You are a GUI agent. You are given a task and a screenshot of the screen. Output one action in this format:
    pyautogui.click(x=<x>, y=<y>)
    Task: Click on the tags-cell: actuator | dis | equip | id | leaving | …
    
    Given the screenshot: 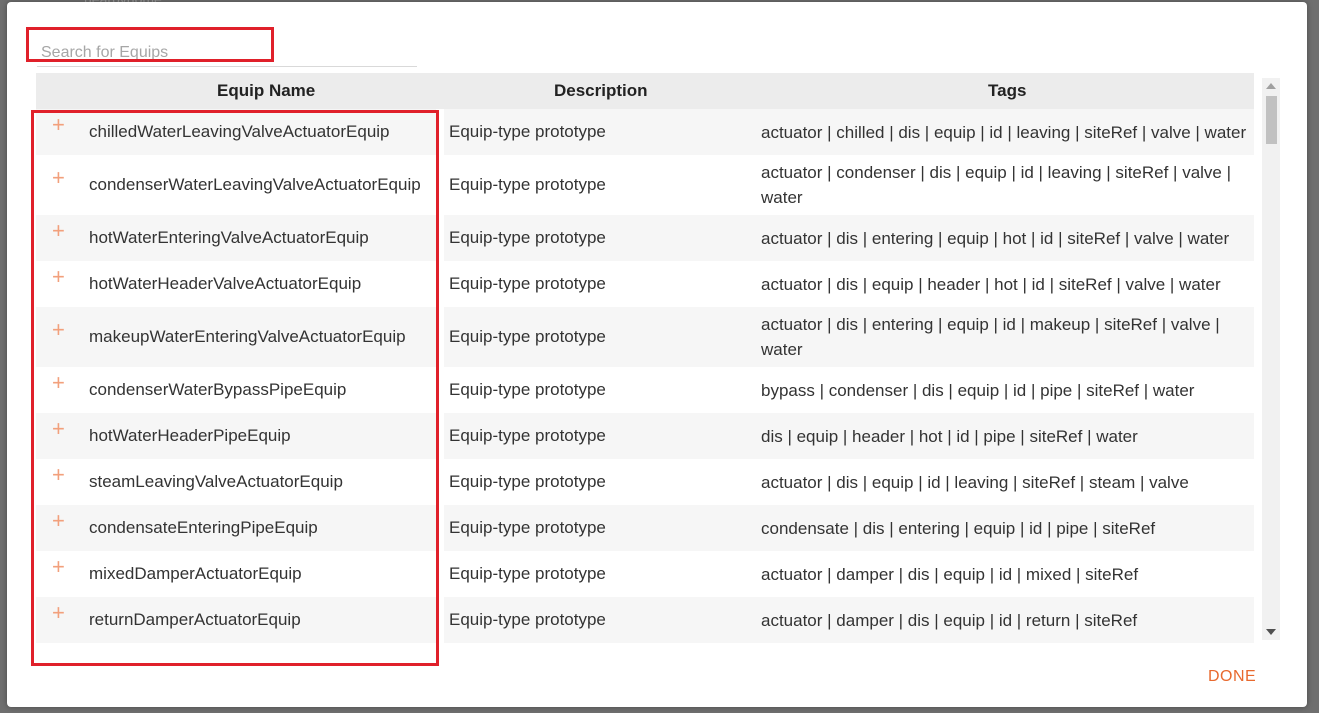 What is the action you would take?
    pyautogui.click(x=975, y=482)
    